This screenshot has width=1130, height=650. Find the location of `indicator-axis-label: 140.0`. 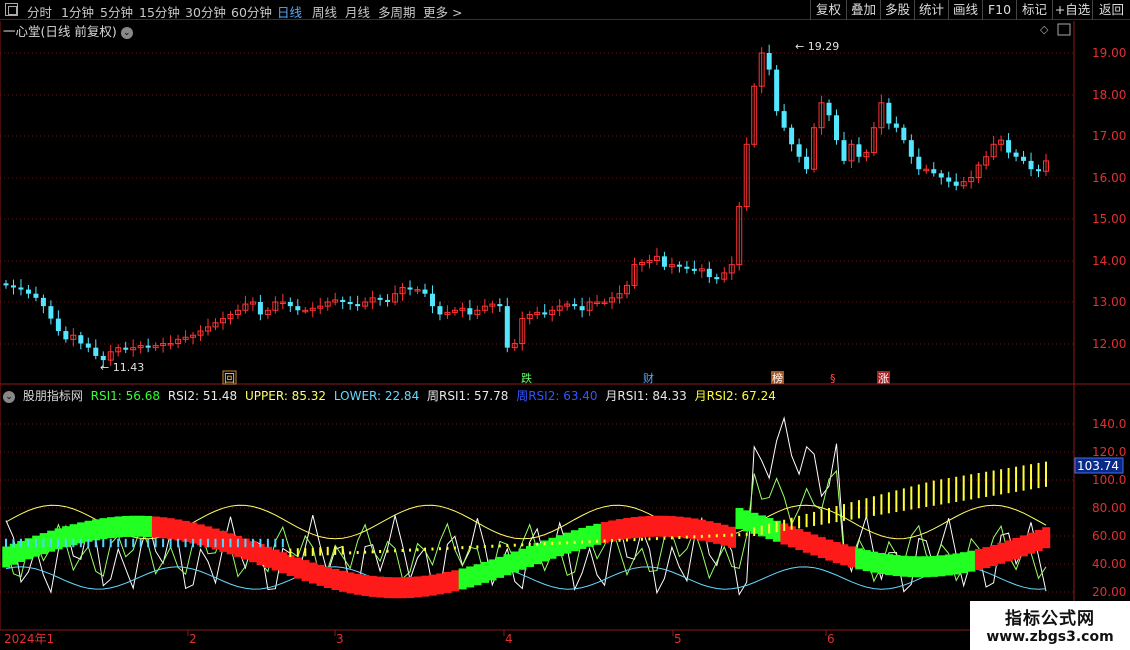

indicator-axis-label: 140.0 is located at coordinates (1109, 424).